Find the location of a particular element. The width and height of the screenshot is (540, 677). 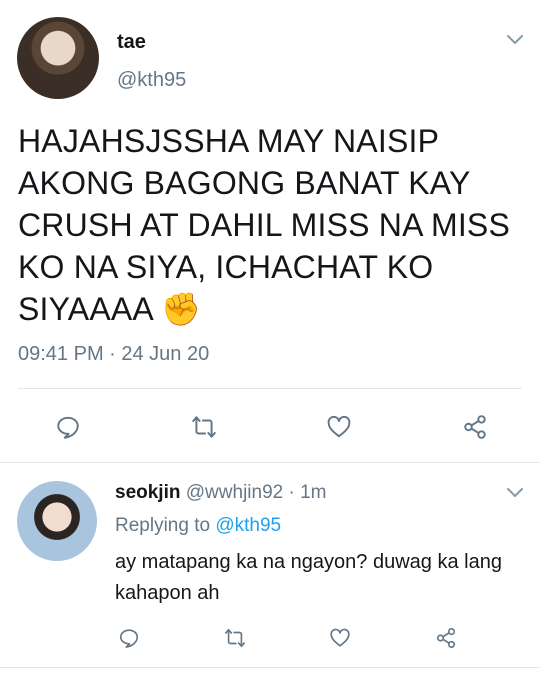

reply-share-button is located at coordinates (446, 638).